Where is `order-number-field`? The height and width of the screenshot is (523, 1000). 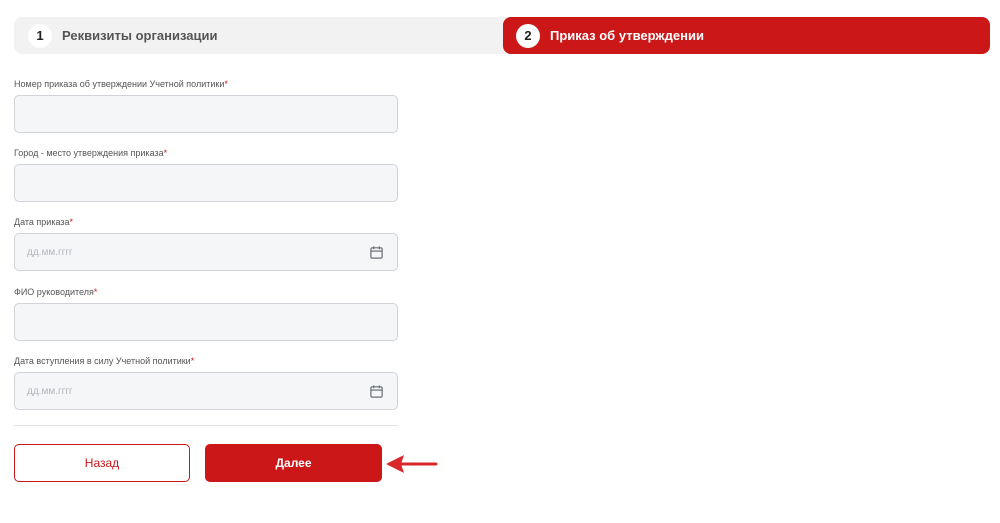
order-number-field is located at coordinates (206, 114).